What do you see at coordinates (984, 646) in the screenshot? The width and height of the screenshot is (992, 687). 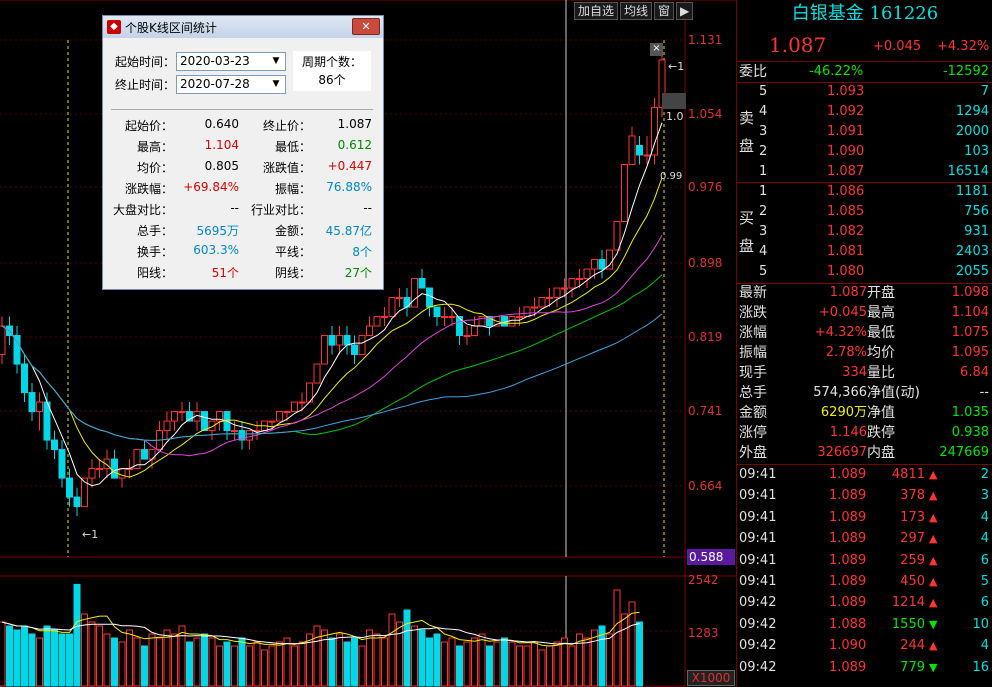 I see `tick-count: 4` at bounding box center [984, 646].